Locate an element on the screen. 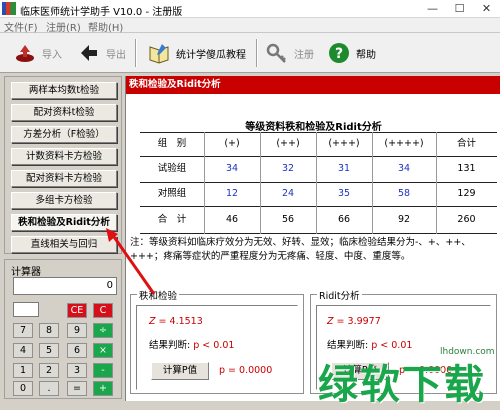 The width and height of the screenshot is (500, 410). menu-register: 注册(R) is located at coordinates (63, 26).